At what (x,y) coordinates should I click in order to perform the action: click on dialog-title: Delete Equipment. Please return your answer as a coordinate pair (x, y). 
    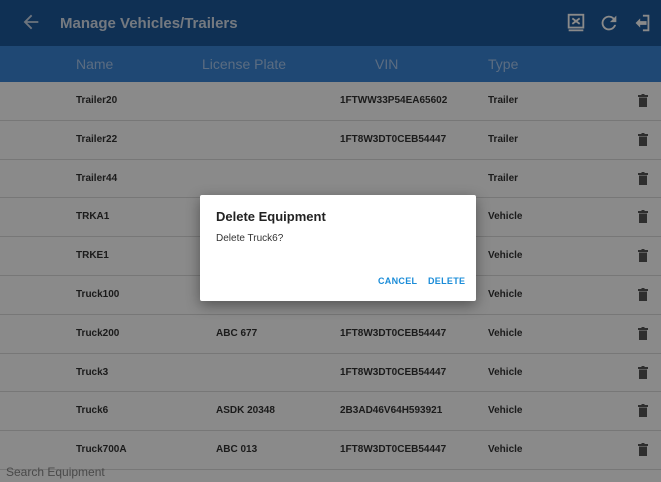
    Looking at the image, I should click on (271, 216).